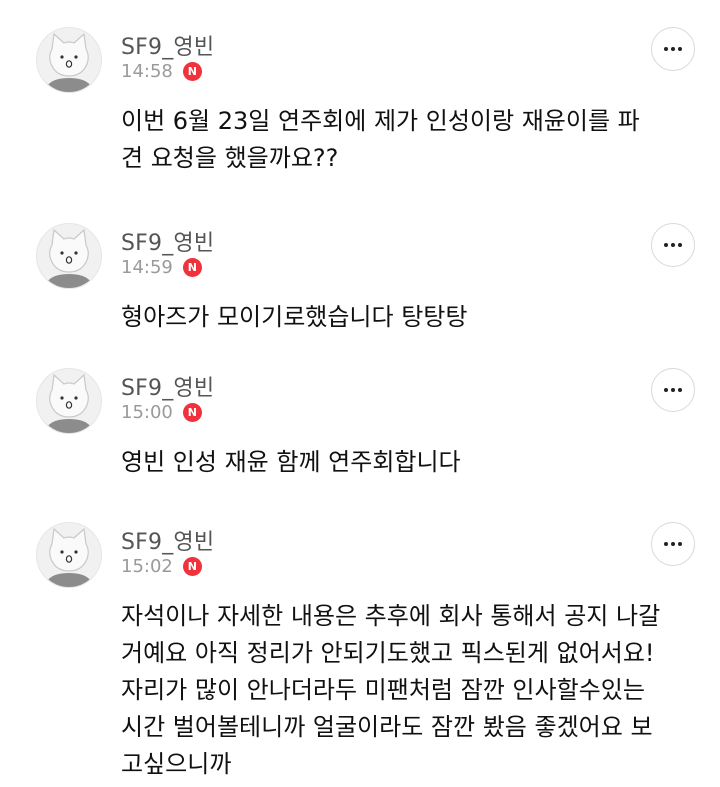 This screenshot has height=787, width=720. Describe the element at coordinates (147, 412) in the screenshot. I see `timestamp: 15:00` at that location.